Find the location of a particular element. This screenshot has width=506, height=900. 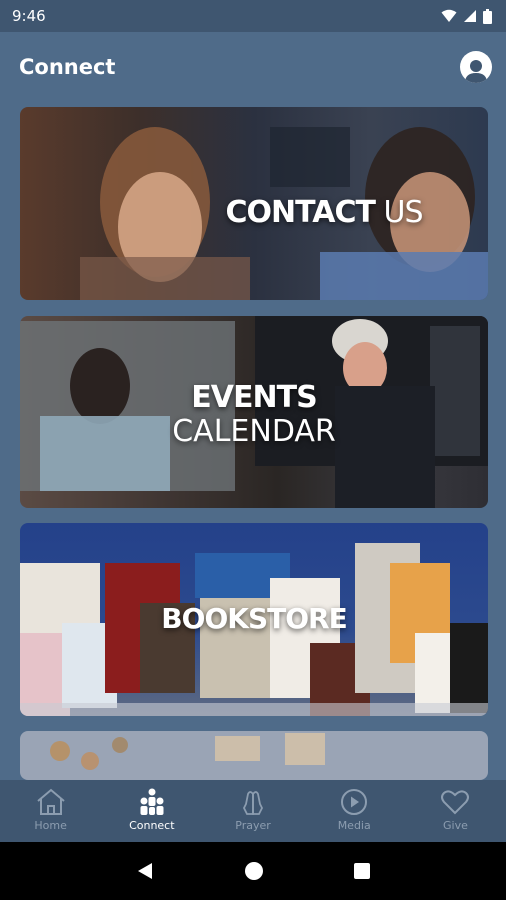

contact-us-title-regular: US is located at coordinates (398, 212).